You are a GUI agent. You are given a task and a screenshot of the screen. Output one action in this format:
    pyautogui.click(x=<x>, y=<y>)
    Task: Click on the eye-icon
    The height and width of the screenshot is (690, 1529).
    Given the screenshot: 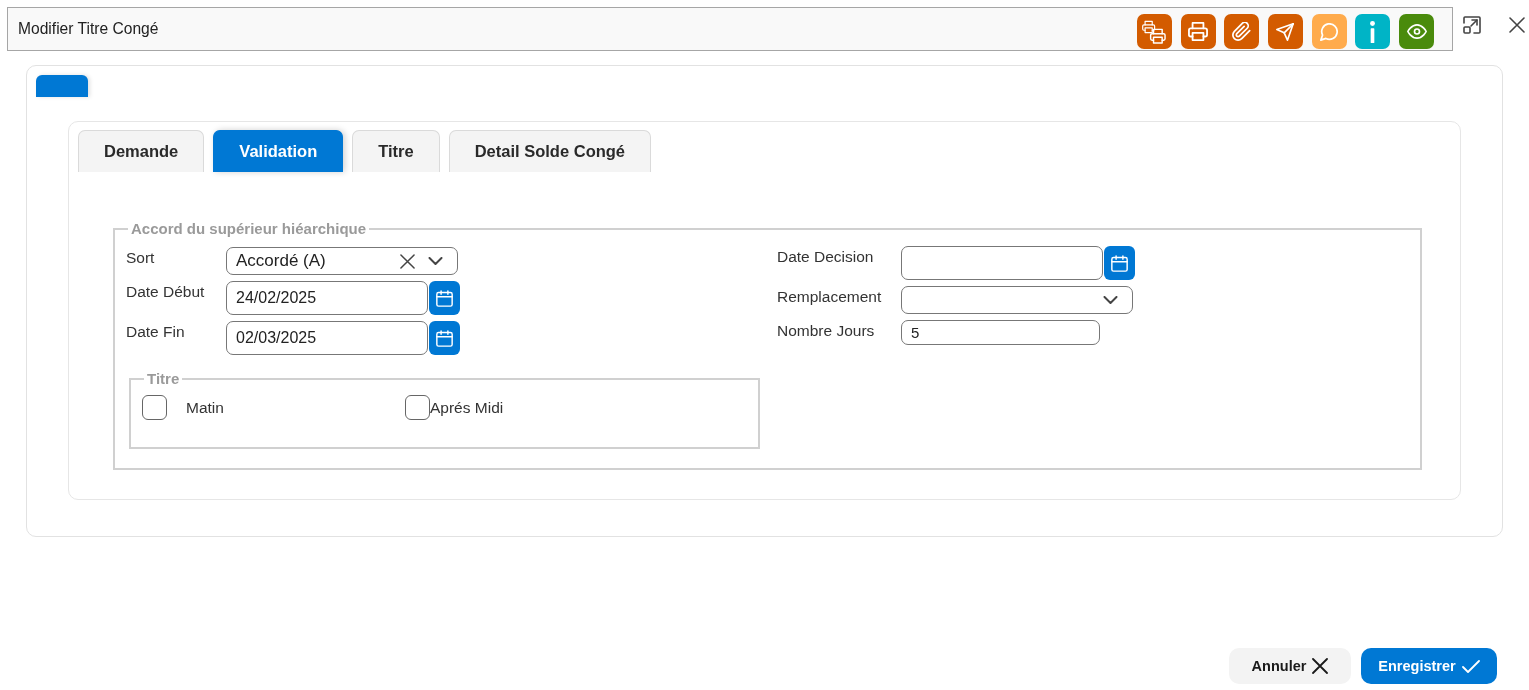 What is the action you would take?
    pyautogui.click(x=1416, y=31)
    